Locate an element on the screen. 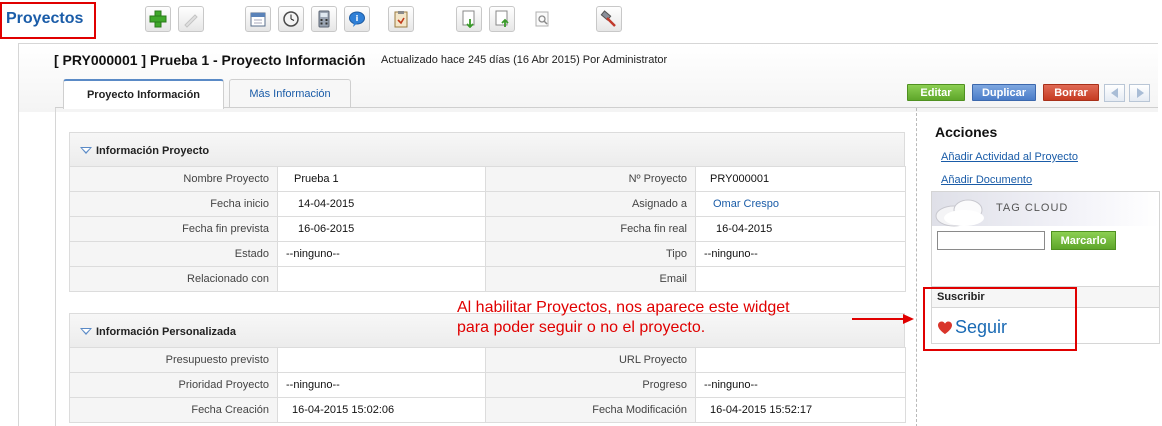 The width and height of the screenshot is (1162, 426). arrow-left-icon is located at coordinates (1114, 93).